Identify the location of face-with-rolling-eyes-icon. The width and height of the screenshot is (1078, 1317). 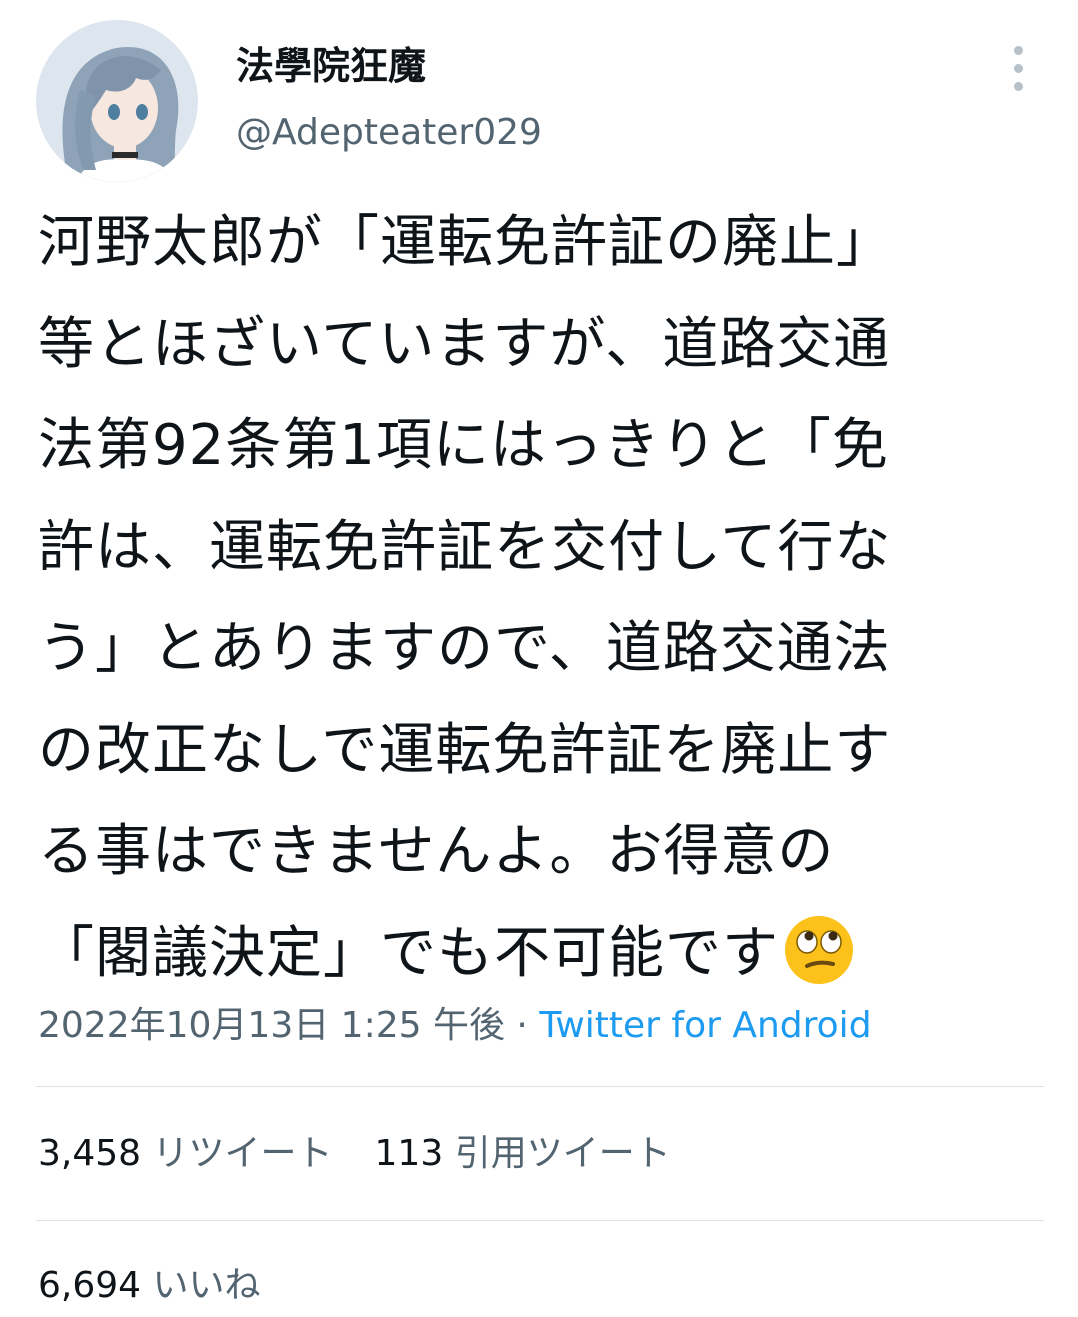
(819, 950).